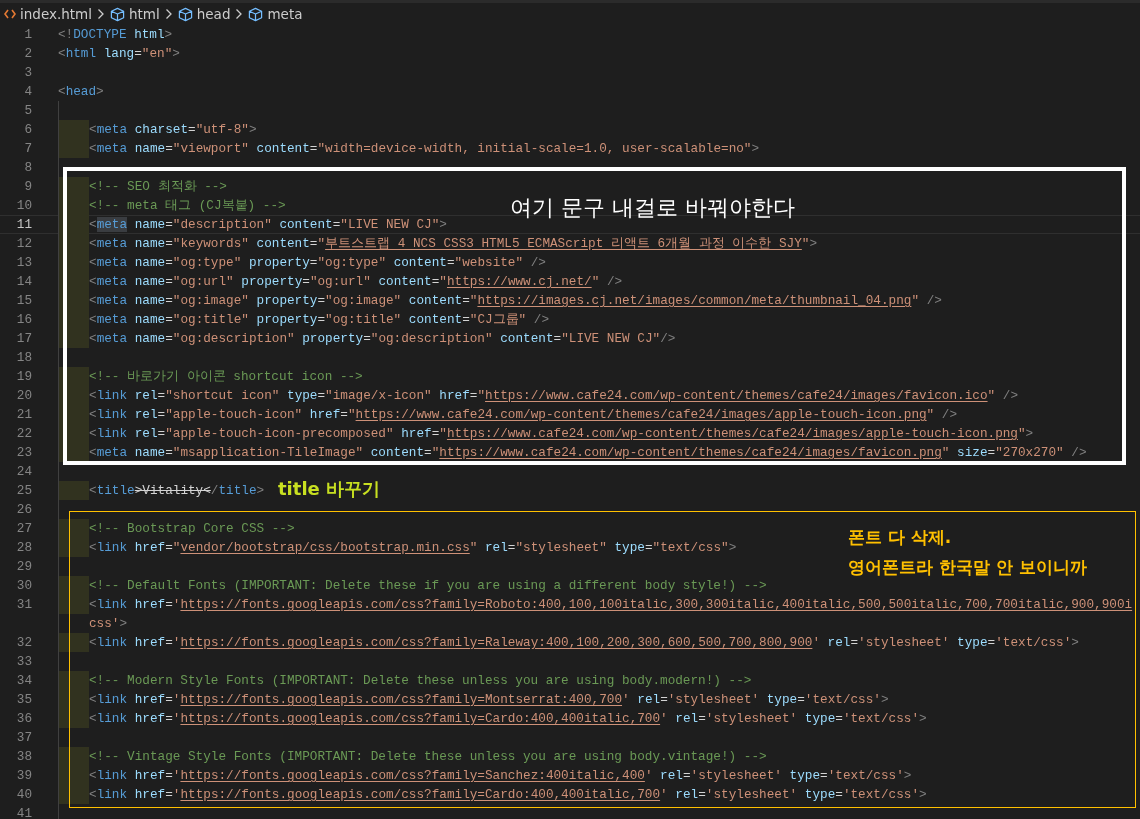  Describe the element at coordinates (23, 338) in the screenshot. I see `line-number: 17` at that location.